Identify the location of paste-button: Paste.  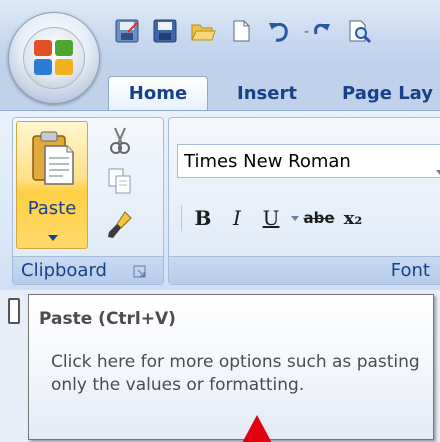
(52, 185).